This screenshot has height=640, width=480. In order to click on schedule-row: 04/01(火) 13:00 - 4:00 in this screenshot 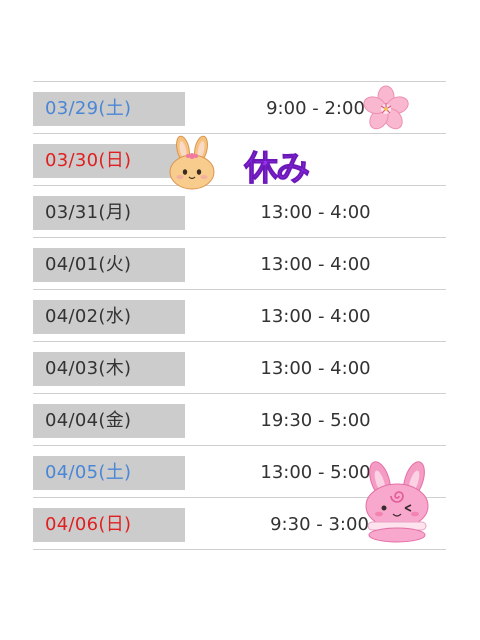, I will do `click(239, 263)`.